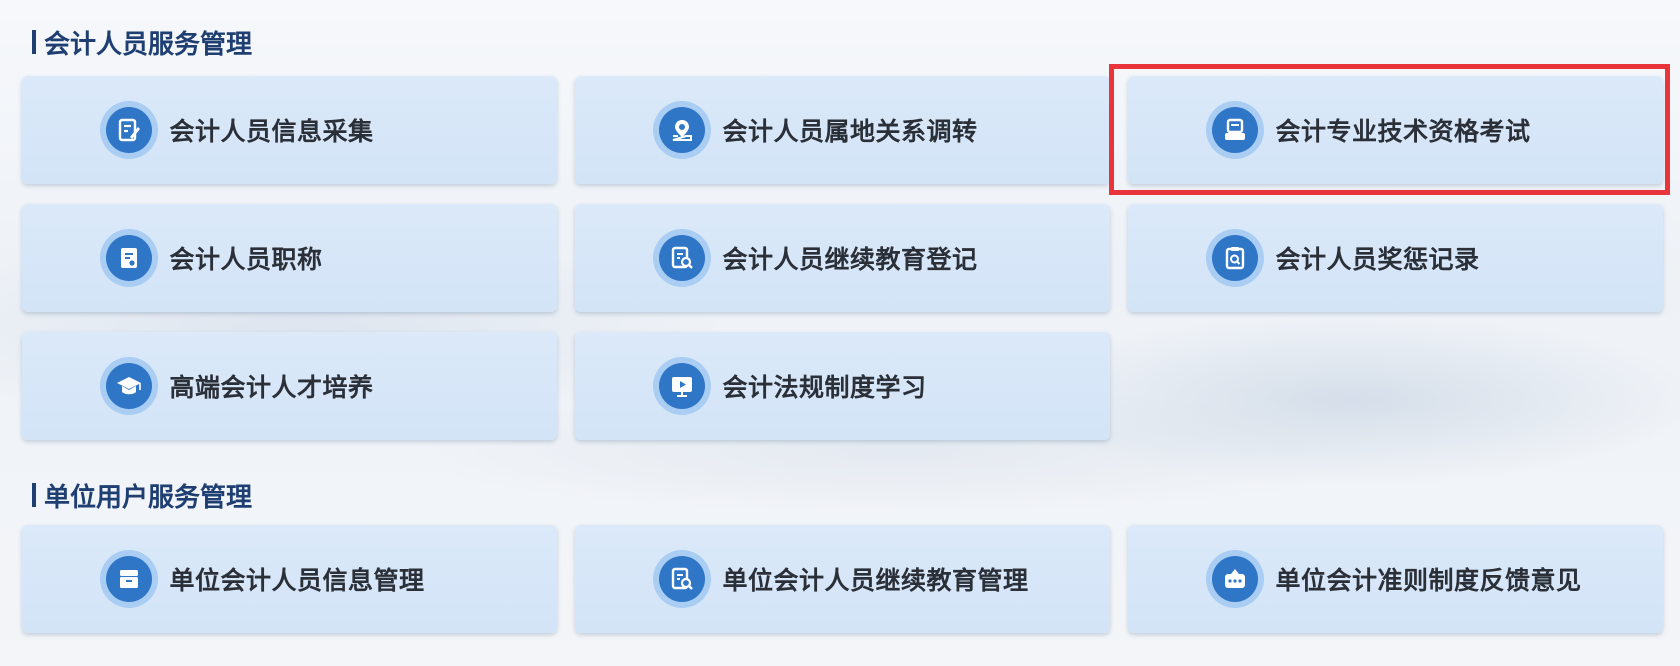  I want to click on edit-form-icon, so click(128, 130).